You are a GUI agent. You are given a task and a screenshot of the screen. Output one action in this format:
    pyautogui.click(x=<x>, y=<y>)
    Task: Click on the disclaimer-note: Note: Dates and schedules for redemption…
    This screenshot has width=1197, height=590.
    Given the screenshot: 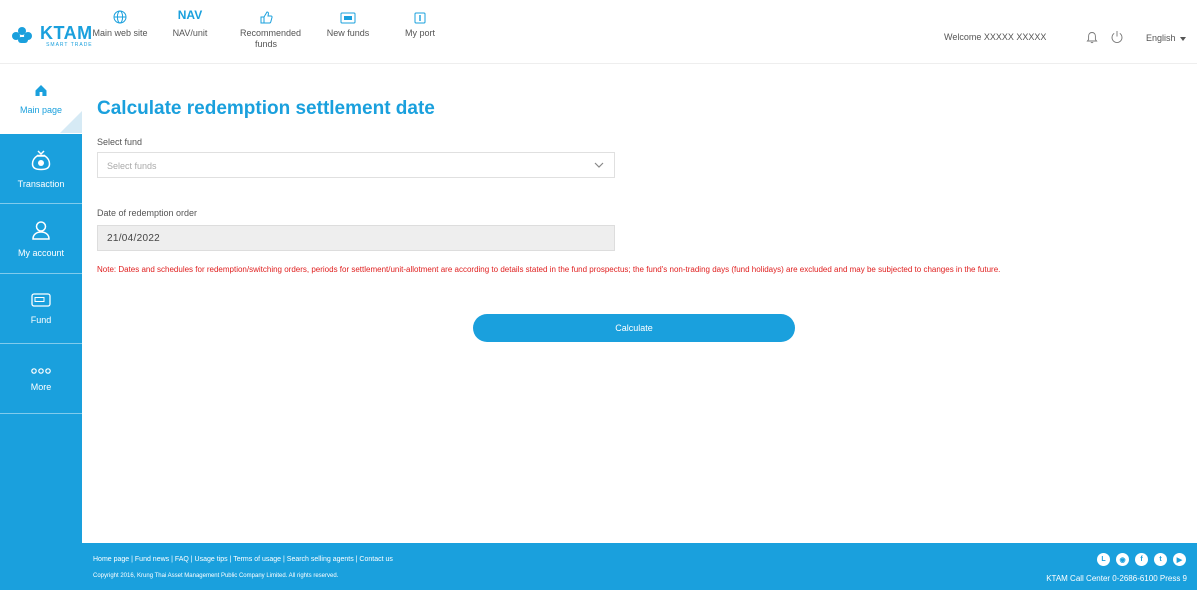 What is the action you would take?
    pyautogui.click(x=549, y=269)
    